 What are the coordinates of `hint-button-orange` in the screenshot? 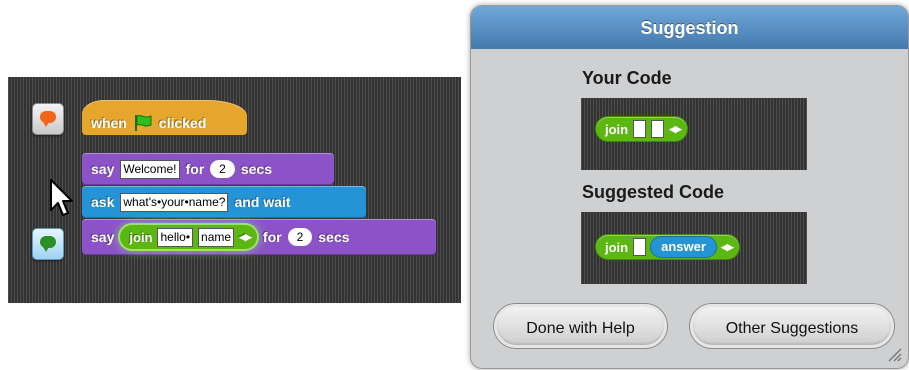 It's located at (48, 119).